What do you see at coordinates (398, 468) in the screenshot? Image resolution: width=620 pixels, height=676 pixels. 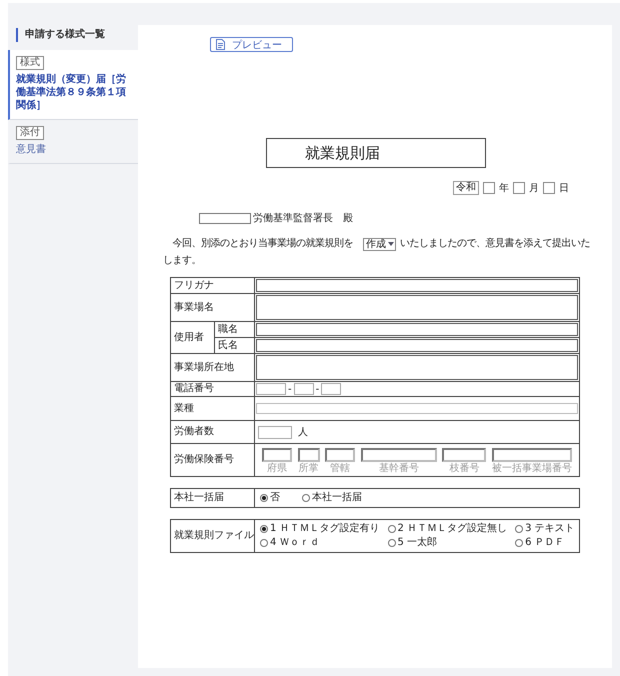 I see `code-caption: 基幹番号` at bounding box center [398, 468].